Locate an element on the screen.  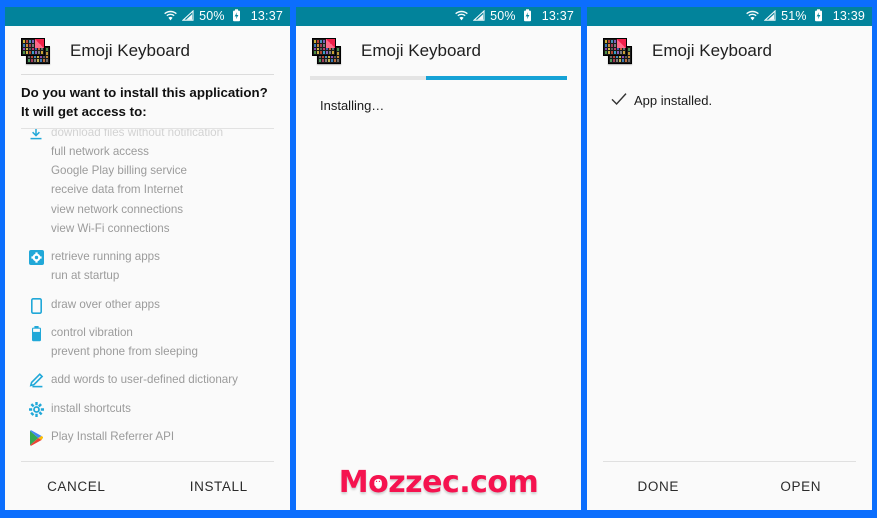
battery-icon is located at coordinates (36, 332).